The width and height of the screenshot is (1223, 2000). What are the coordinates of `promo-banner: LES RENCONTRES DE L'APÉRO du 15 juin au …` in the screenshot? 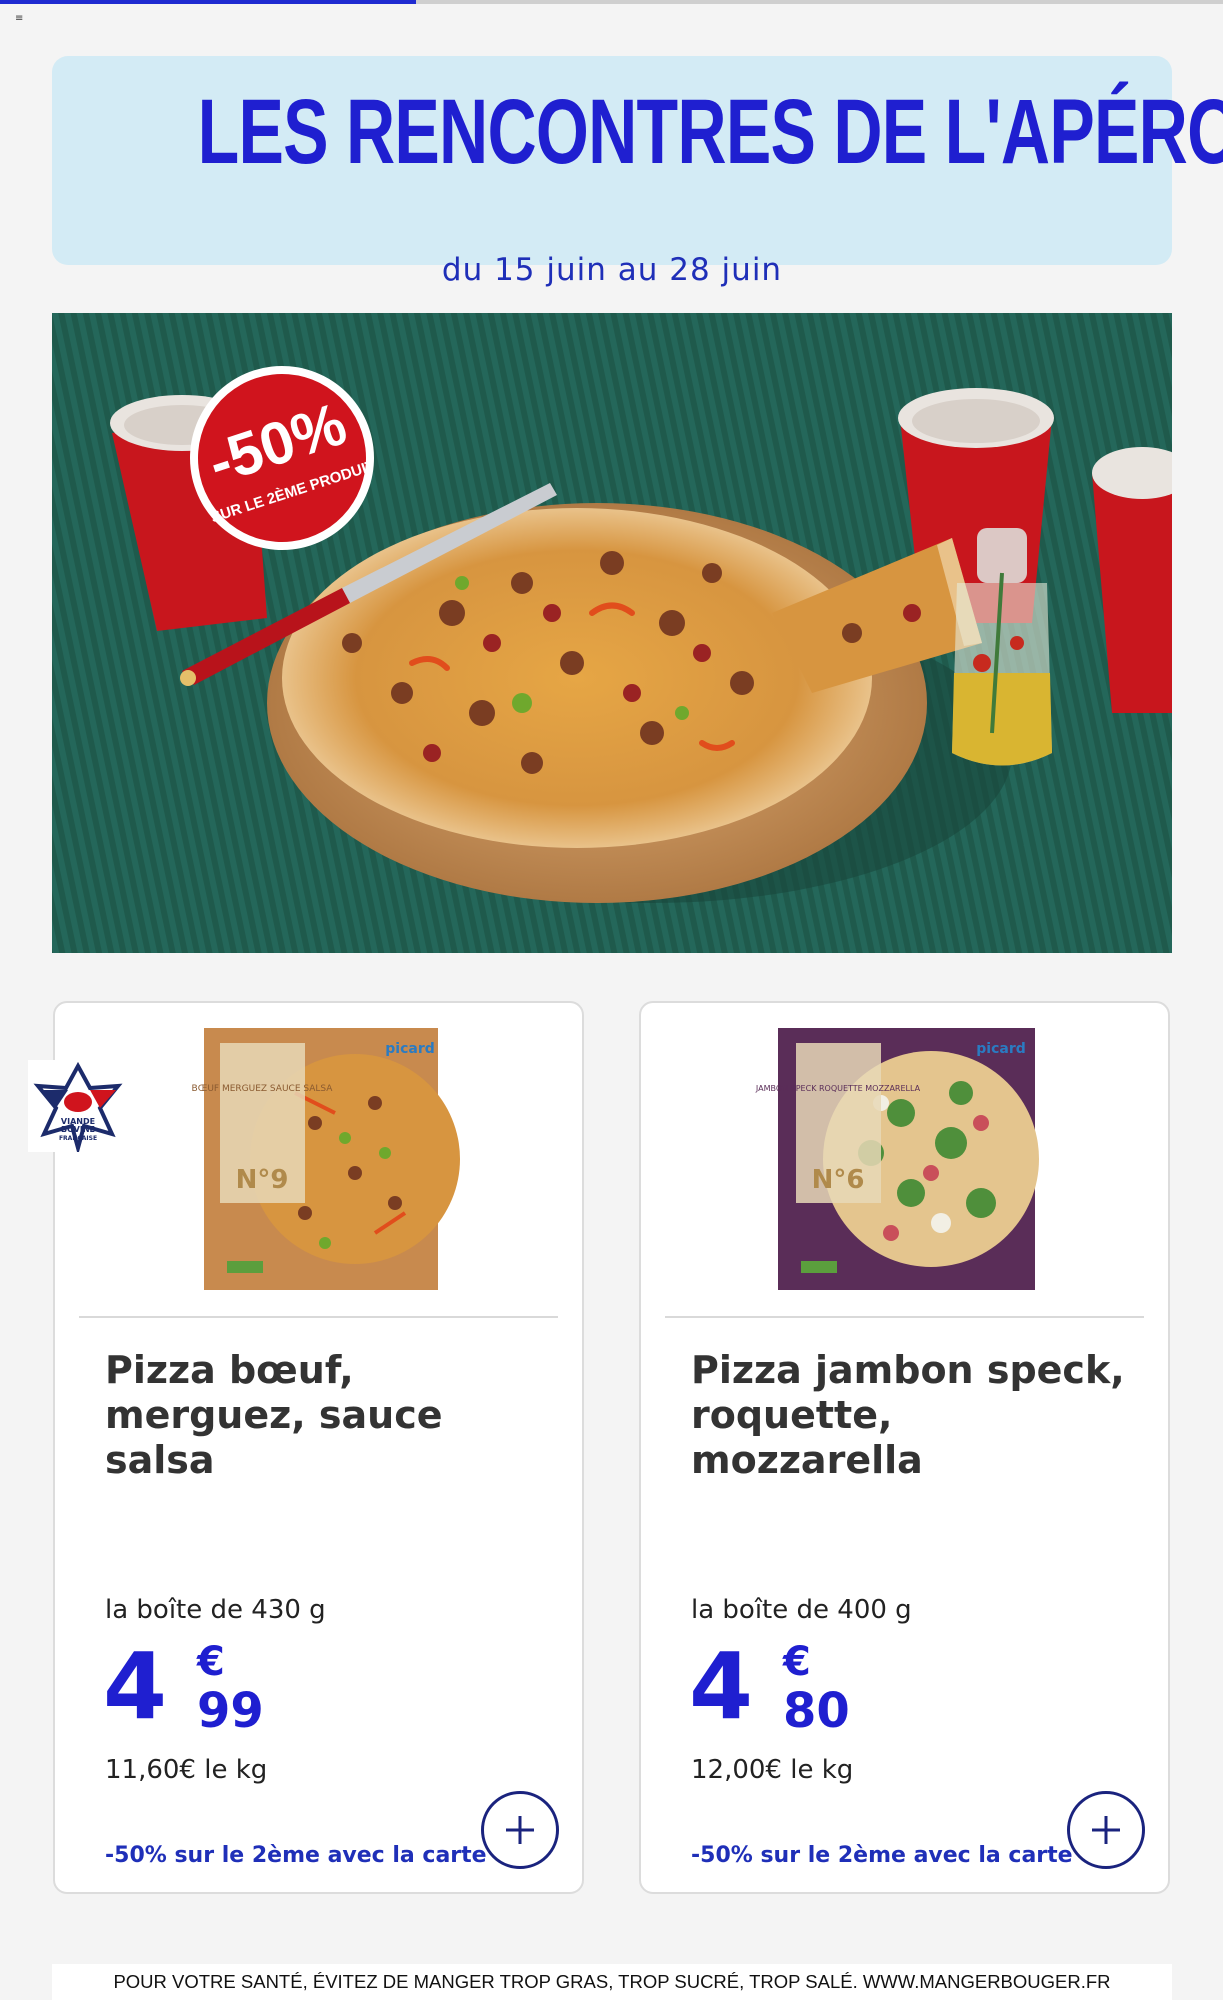 It's located at (637, 172).